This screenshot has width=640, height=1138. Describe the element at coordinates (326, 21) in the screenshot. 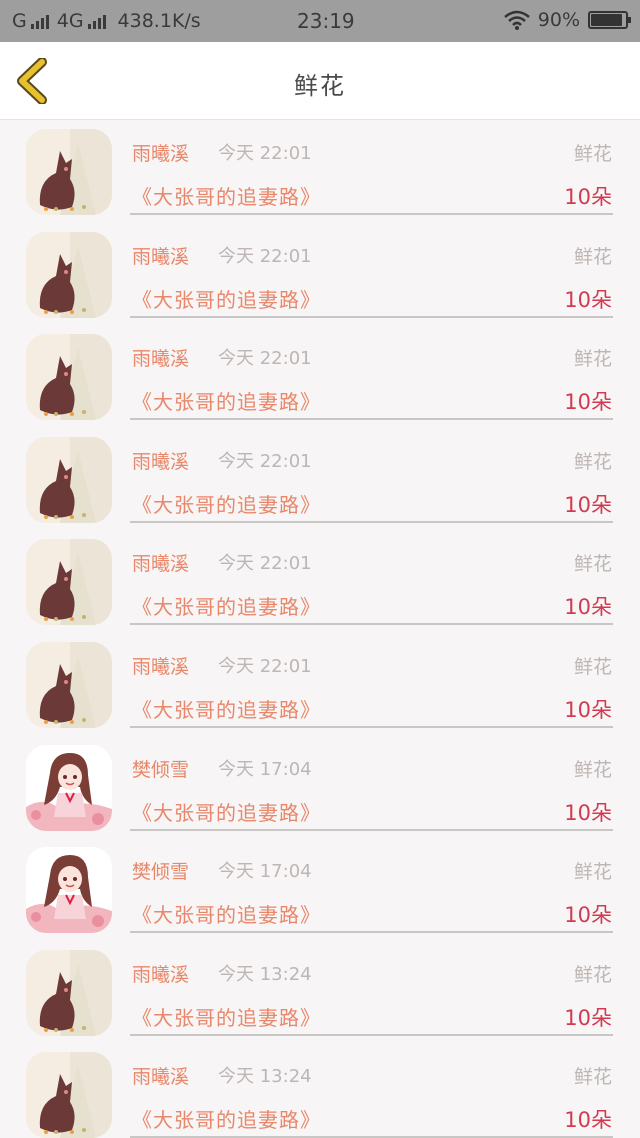

I see `clock: 23:19` at that location.